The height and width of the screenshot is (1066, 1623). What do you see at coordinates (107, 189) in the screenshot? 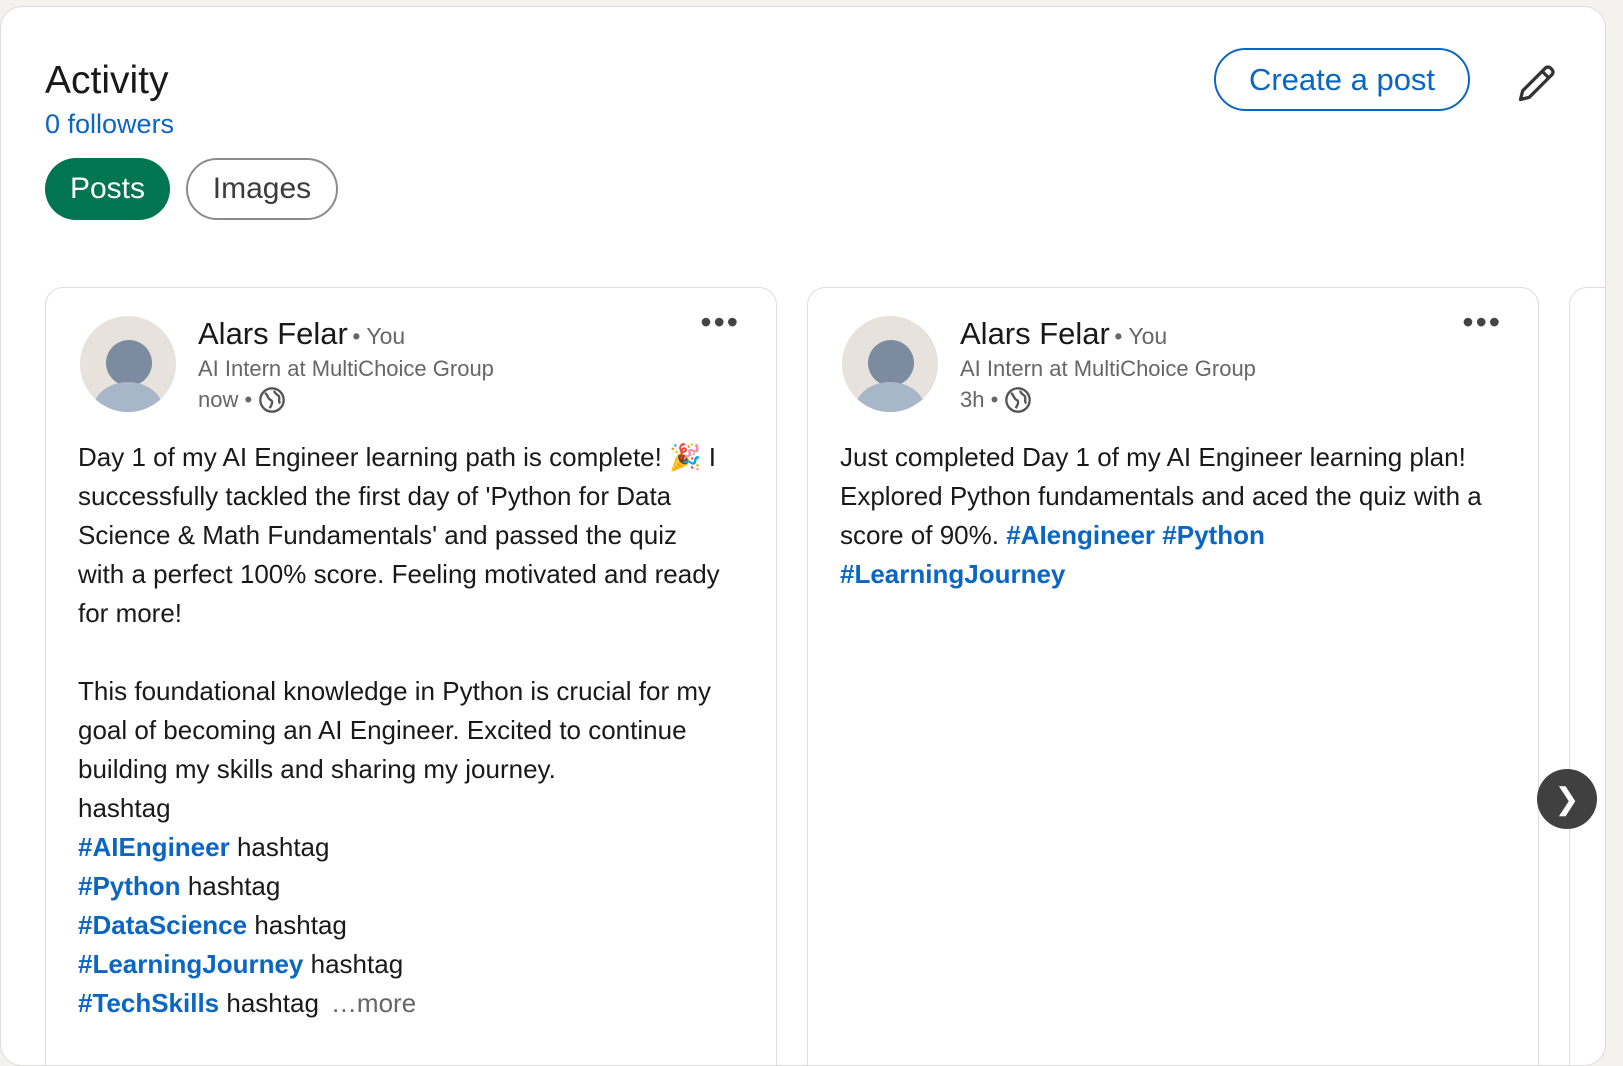
I see `filter-posts: Posts` at bounding box center [107, 189].